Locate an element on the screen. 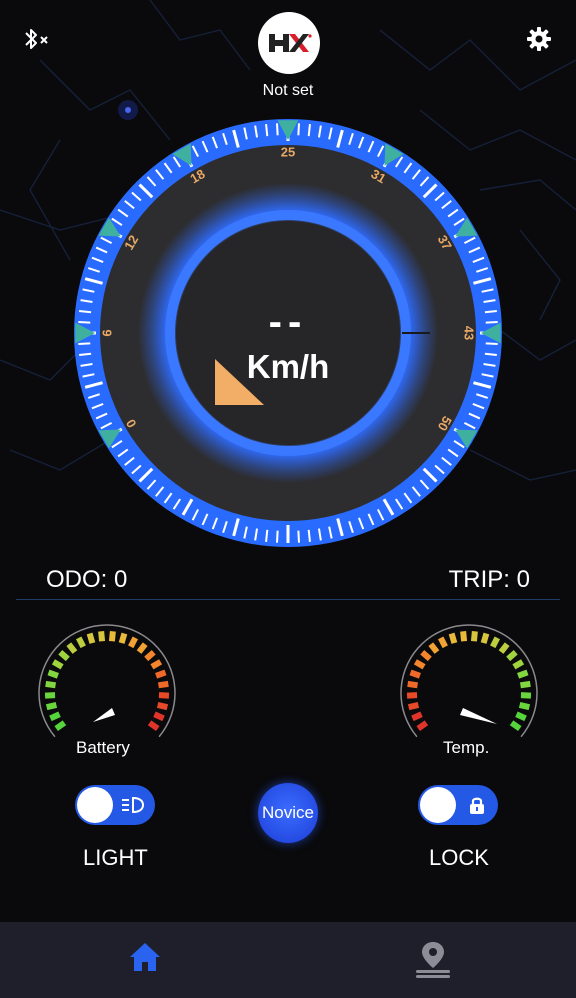 This screenshot has width=576, height=998. lock-toggle is located at coordinates (458, 805).